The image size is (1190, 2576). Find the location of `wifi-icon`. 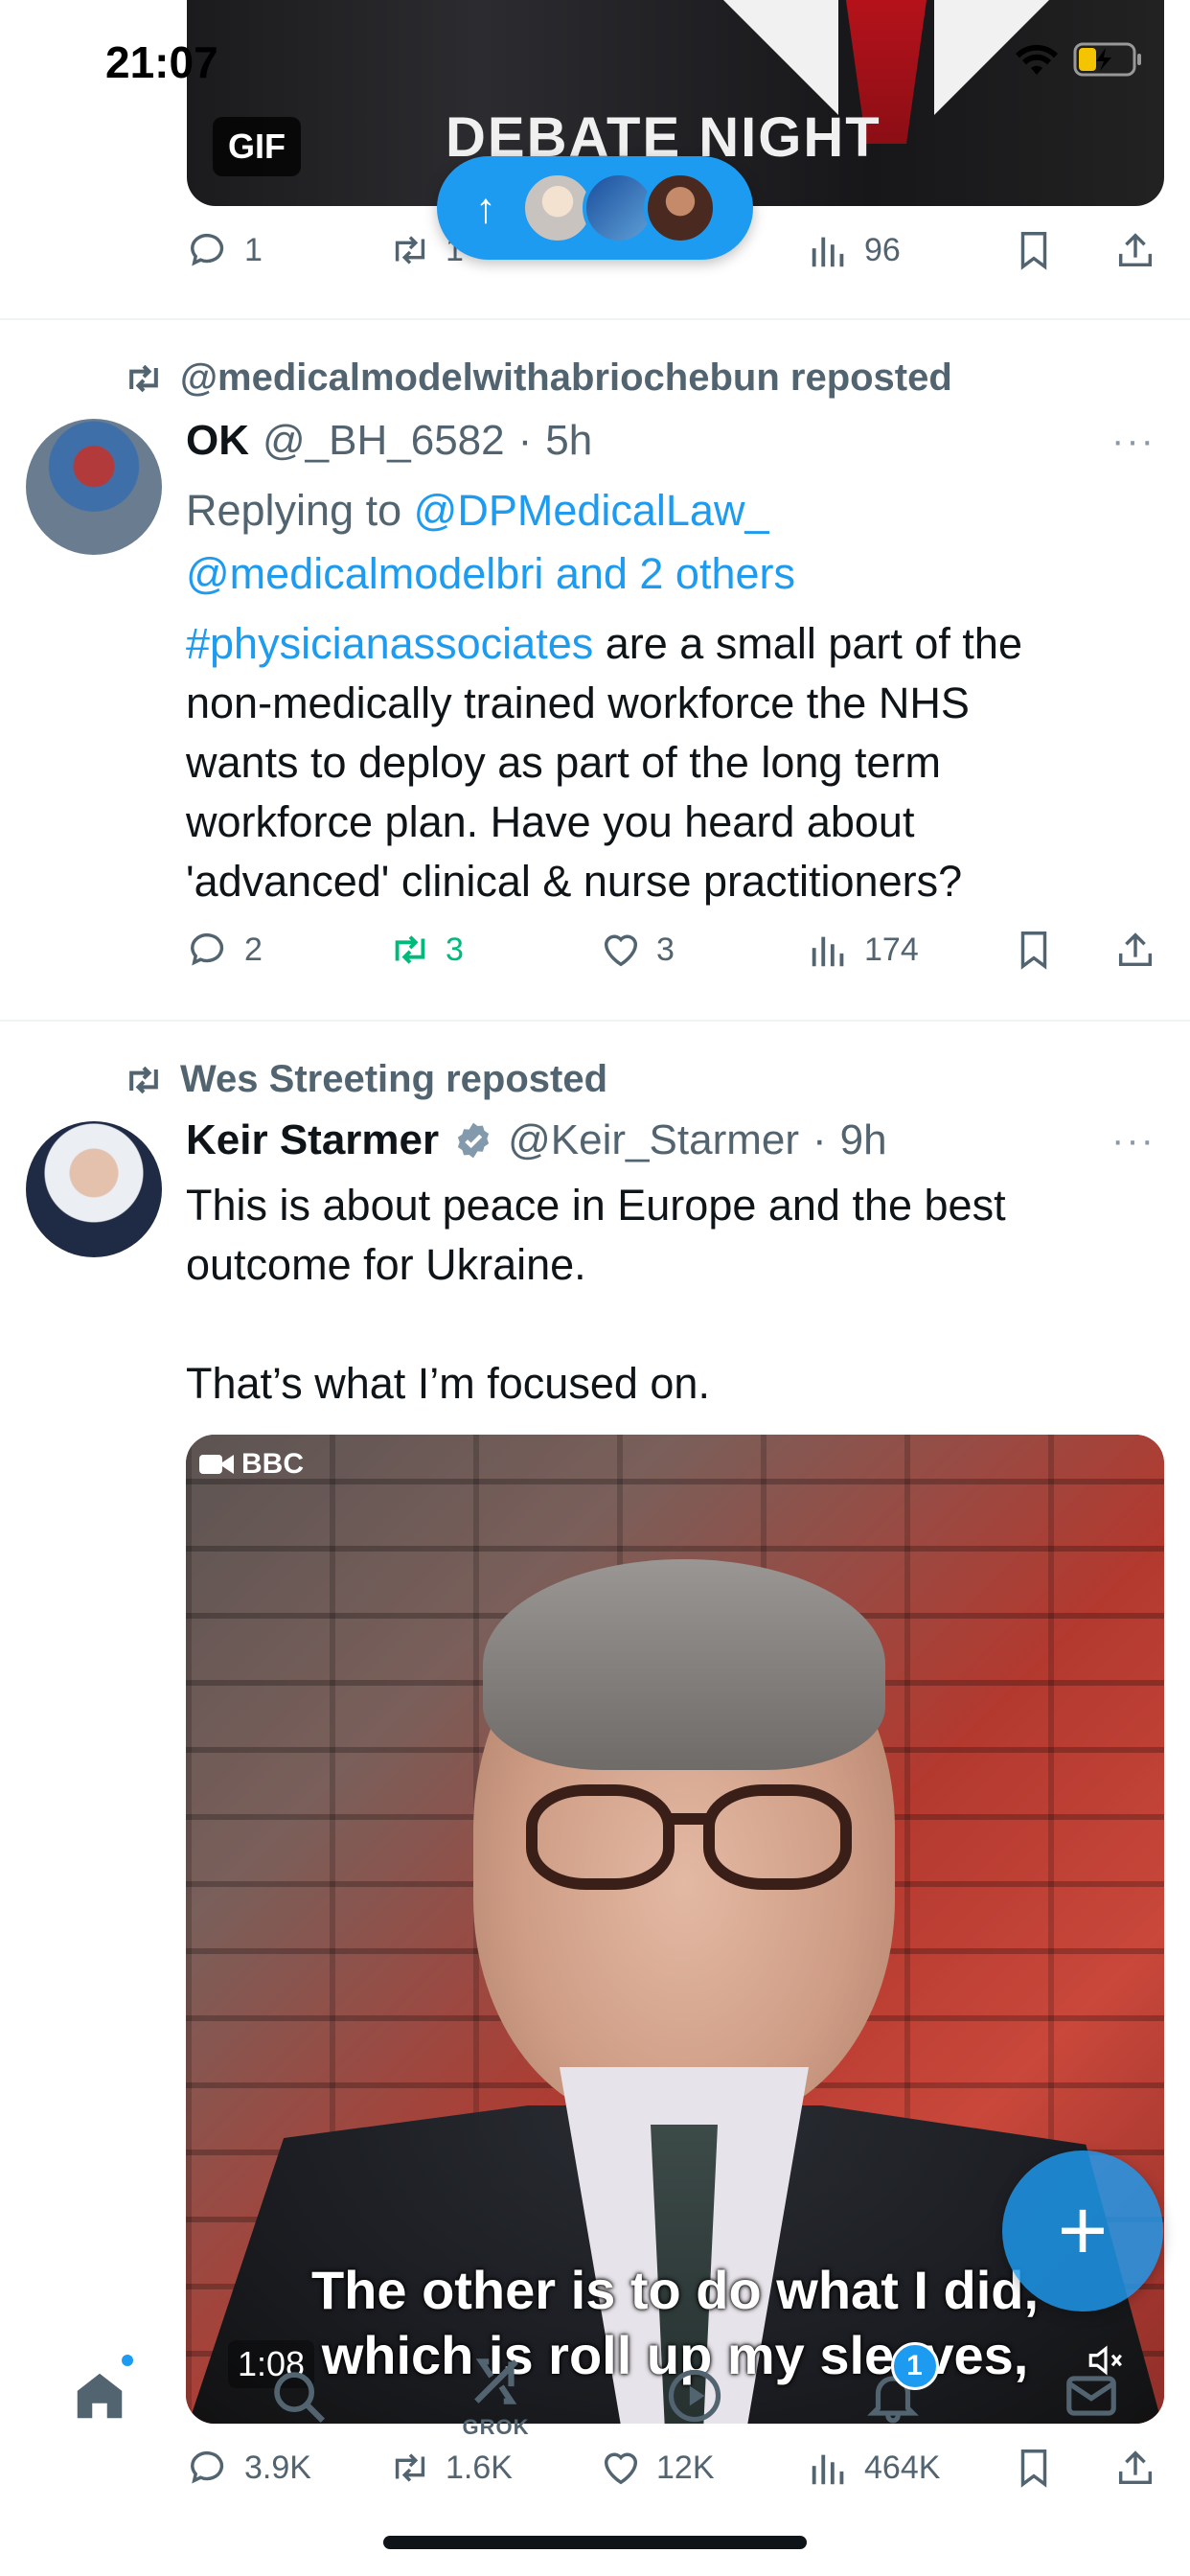

wifi-icon is located at coordinates (1037, 59).